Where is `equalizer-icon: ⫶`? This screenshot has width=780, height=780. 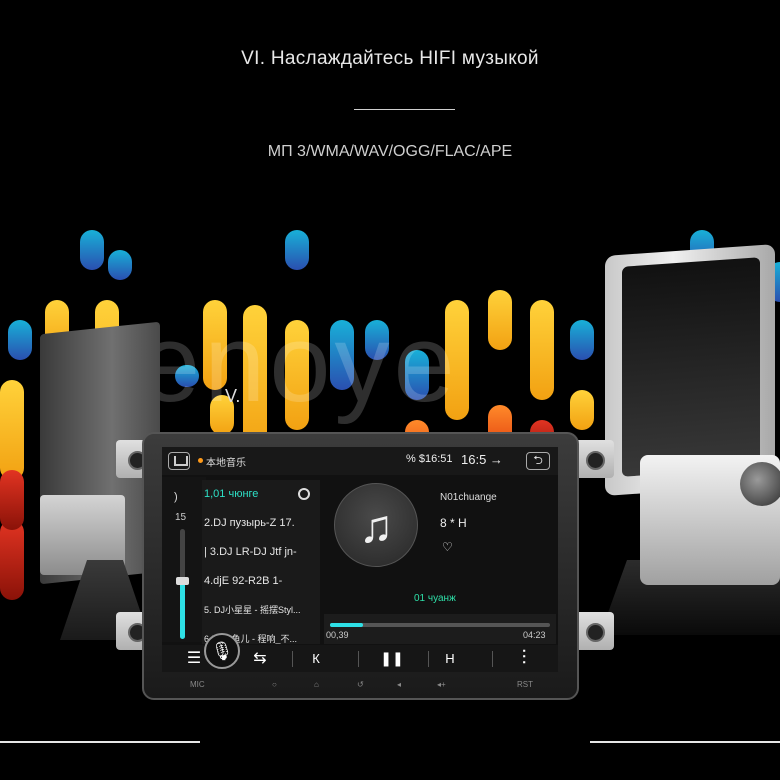 equalizer-icon: ⫶ is located at coordinates (524, 658).